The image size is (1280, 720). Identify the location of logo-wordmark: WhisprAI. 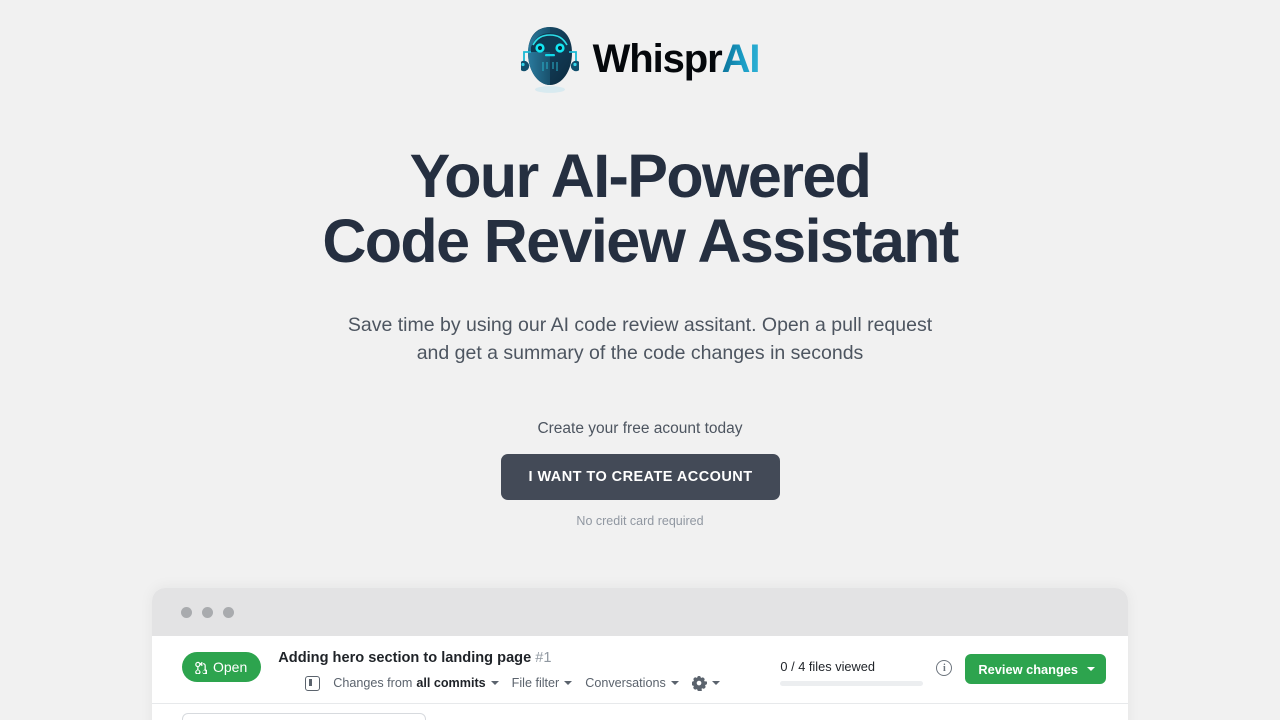
(676, 59).